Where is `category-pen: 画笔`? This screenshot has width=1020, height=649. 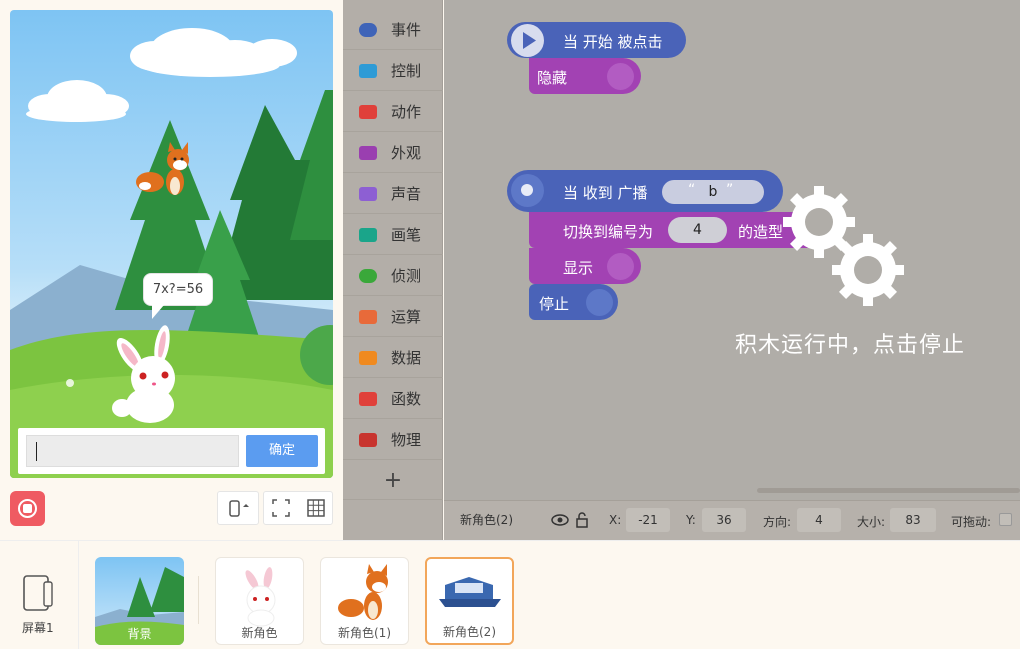 category-pen: 画笔 is located at coordinates (393, 235).